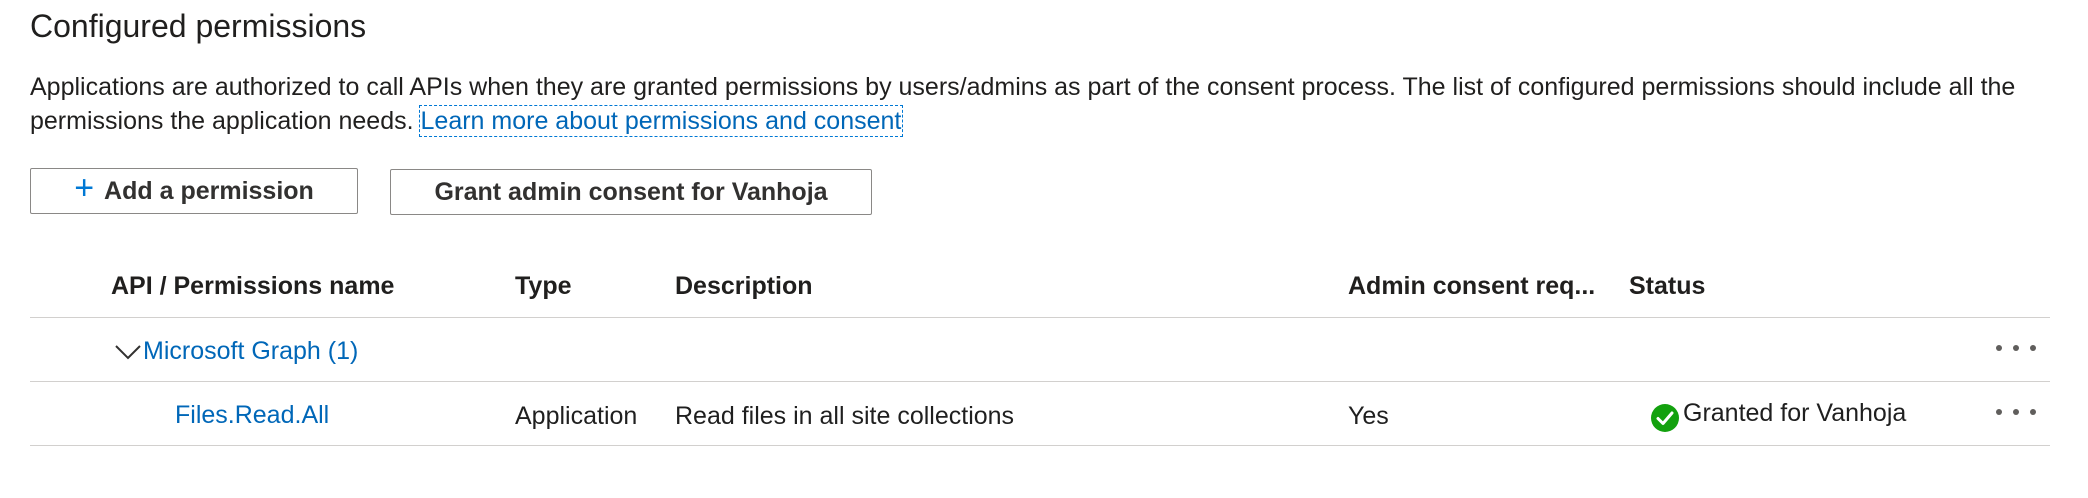  I want to click on permission-description: Read files in all site collections, so click(845, 416).